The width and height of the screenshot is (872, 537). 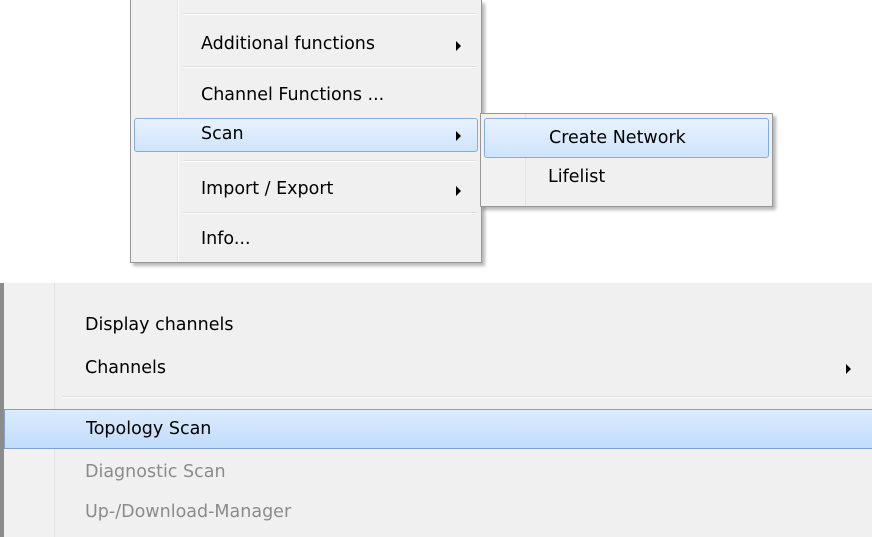 What do you see at coordinates (188, 512) in the screenshot?
I see `menu-item-label: Up-/Download-Manager` at bounding box center [188, 512].